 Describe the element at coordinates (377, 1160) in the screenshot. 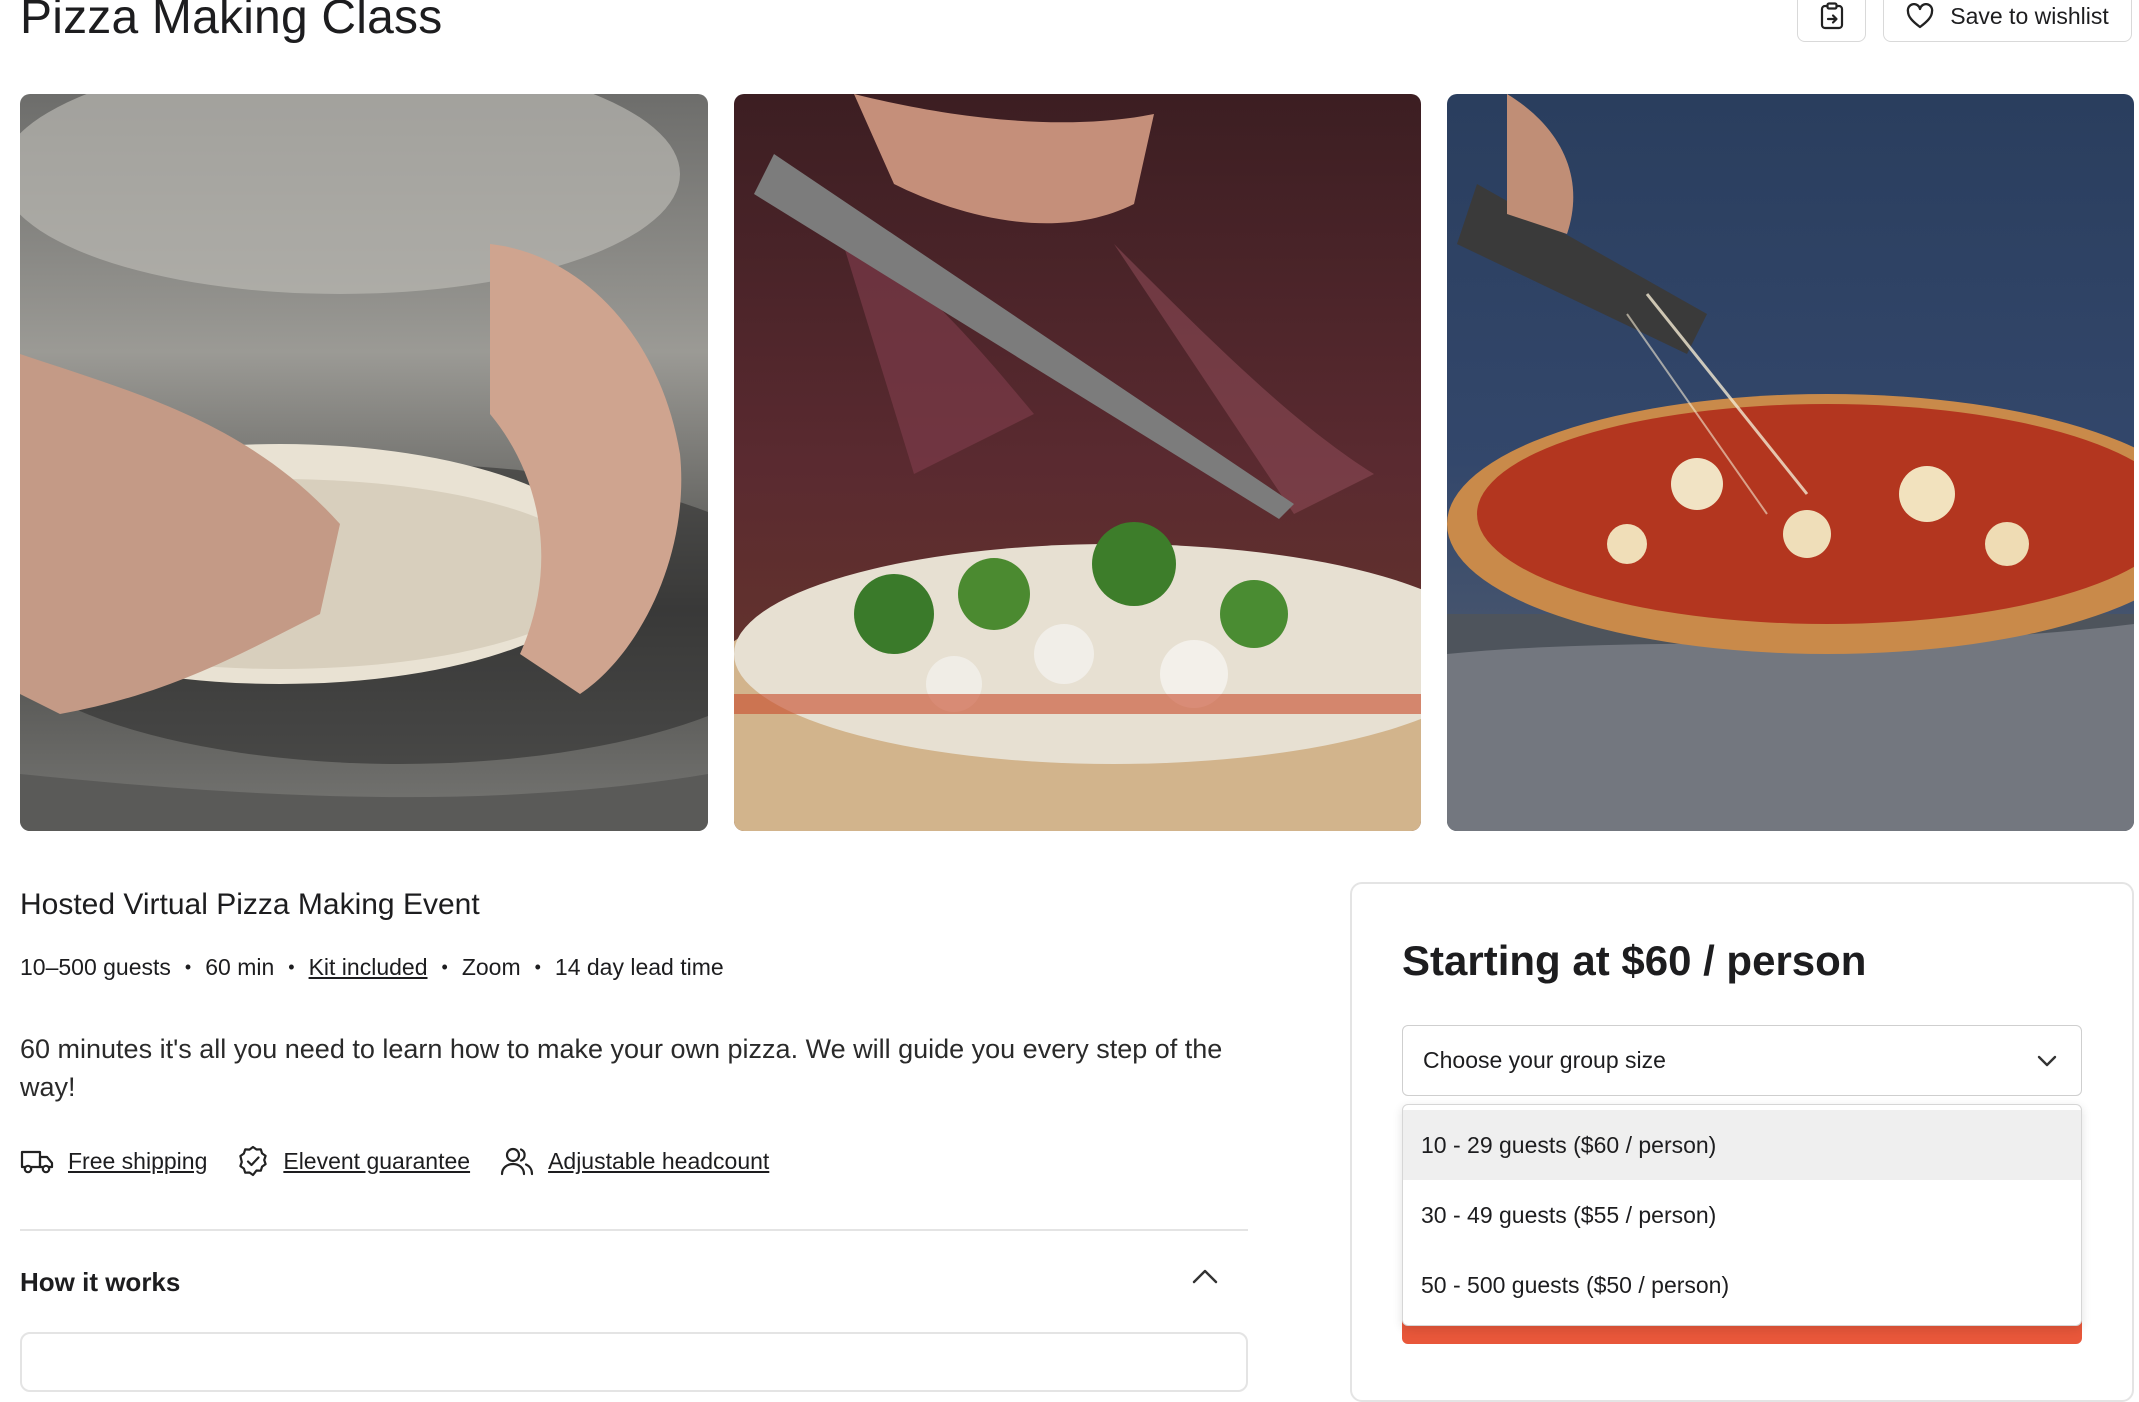

I see `elevent-guarantee-label: Elevent guarantee` at that location.